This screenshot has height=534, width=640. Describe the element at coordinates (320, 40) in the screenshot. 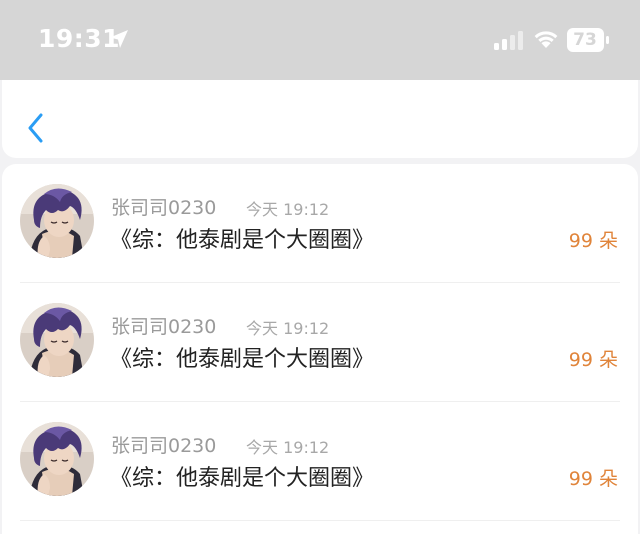

I see `status-bar: 19:31 73` at that location.